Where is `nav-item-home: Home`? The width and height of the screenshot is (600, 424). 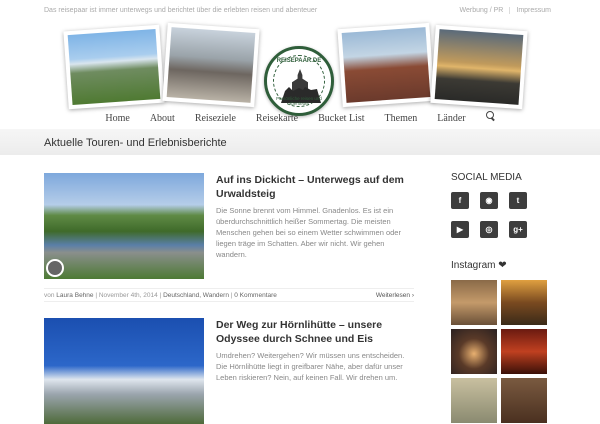
nav-item-home: Home is located at coordinates (117, 118).